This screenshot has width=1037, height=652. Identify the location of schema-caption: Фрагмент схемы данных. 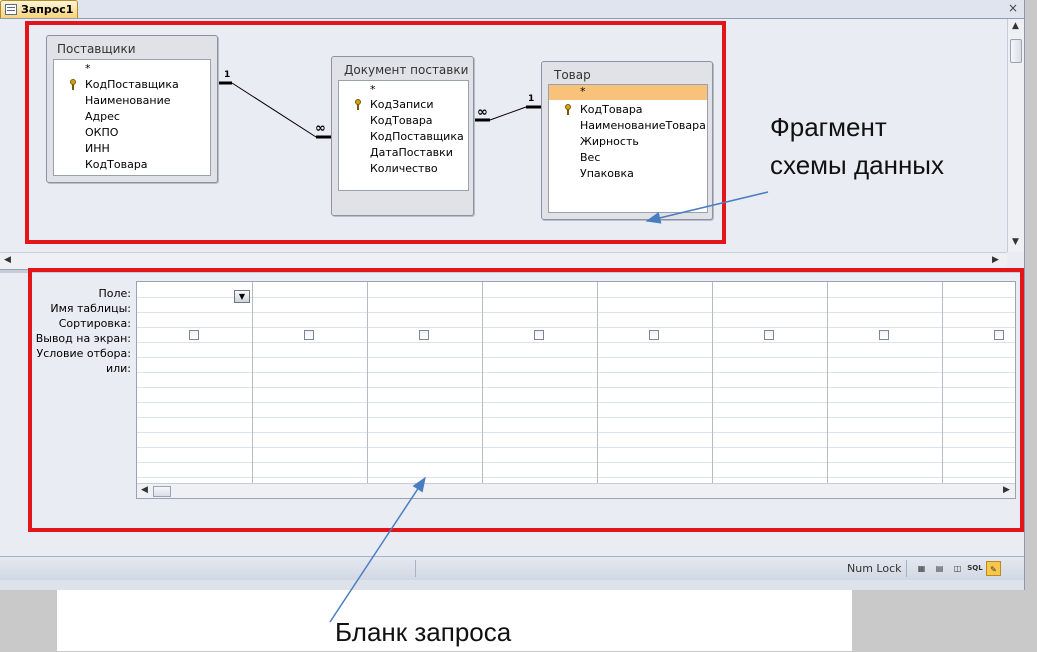
(857, 146).